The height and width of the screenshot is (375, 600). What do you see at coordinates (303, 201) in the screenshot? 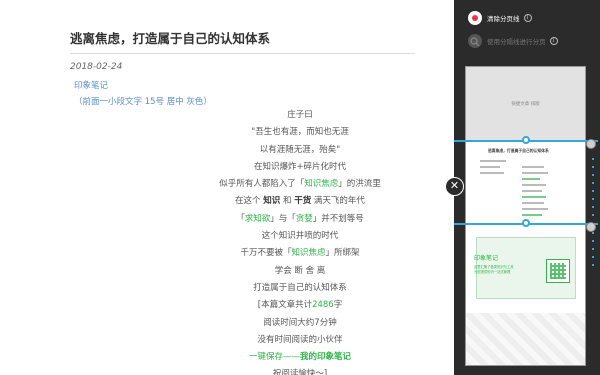
I see `bold-text: 干货` at bounding box center [303, 201].